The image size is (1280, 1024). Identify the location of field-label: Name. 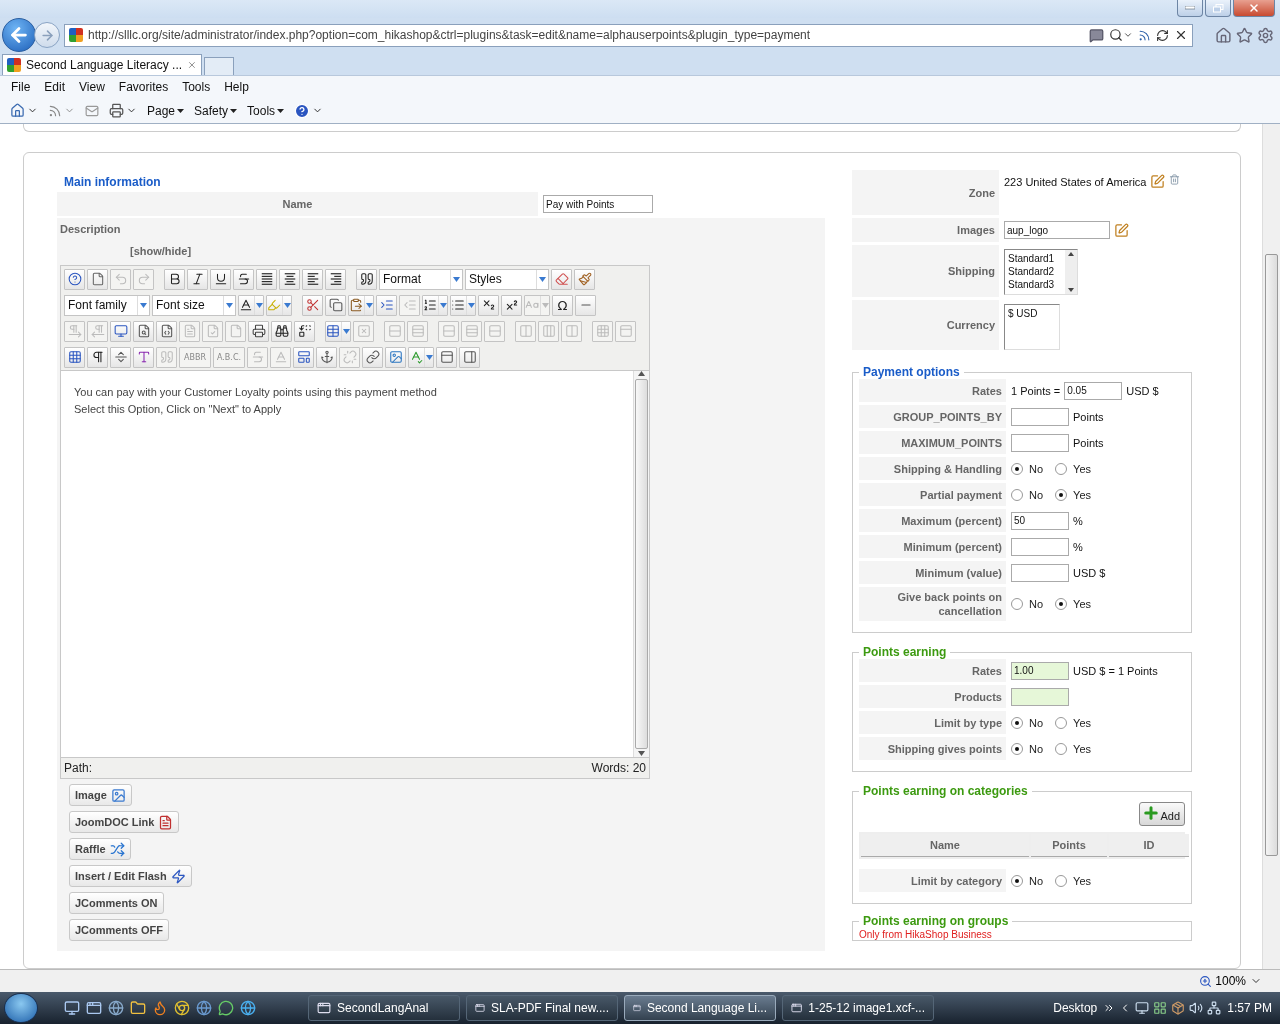
(297, 204).